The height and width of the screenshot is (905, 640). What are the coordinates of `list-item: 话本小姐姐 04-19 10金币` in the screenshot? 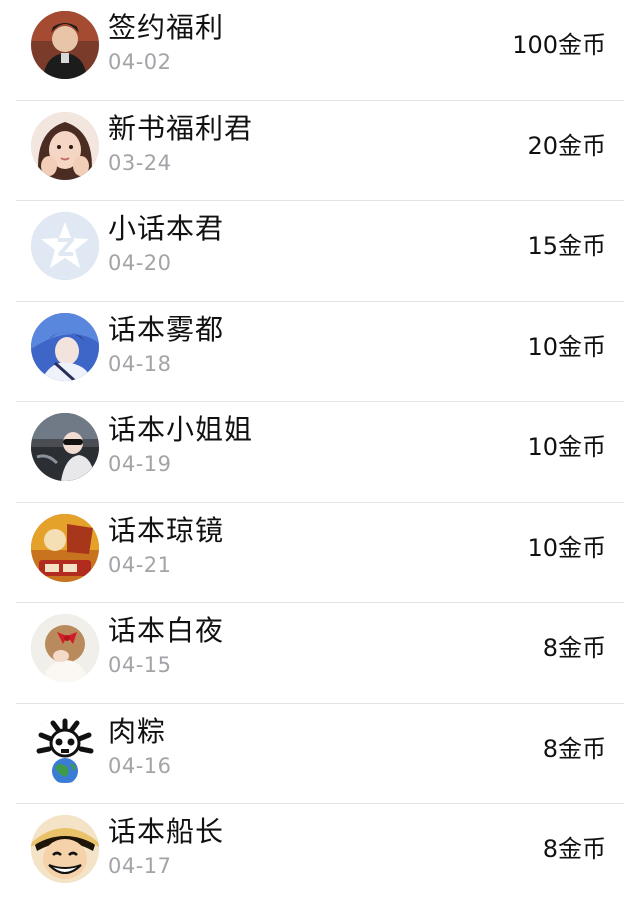 It's located at (320, 452).